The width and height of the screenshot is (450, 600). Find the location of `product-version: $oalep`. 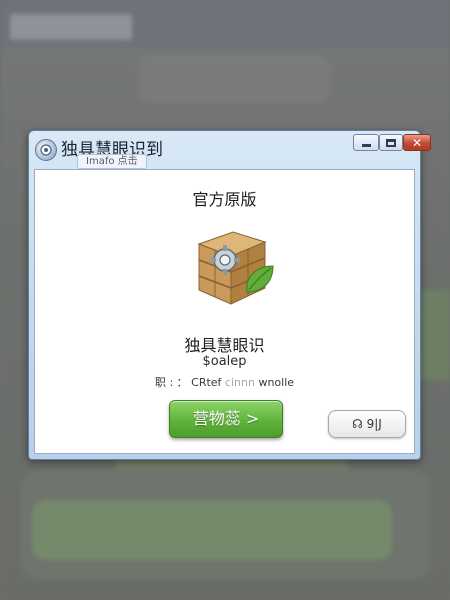

product-version: $oalep is located at coordinates (224, 361).